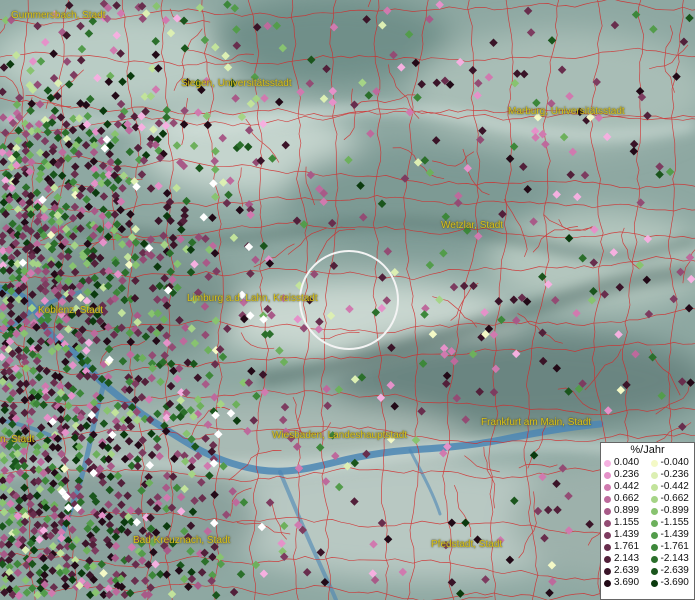 This screenshot has width=695, height=600. What do you see at coordinates (627, 510) in the screenshot?
I see `legend-value: 0.899` at bounding box center [627, 510].